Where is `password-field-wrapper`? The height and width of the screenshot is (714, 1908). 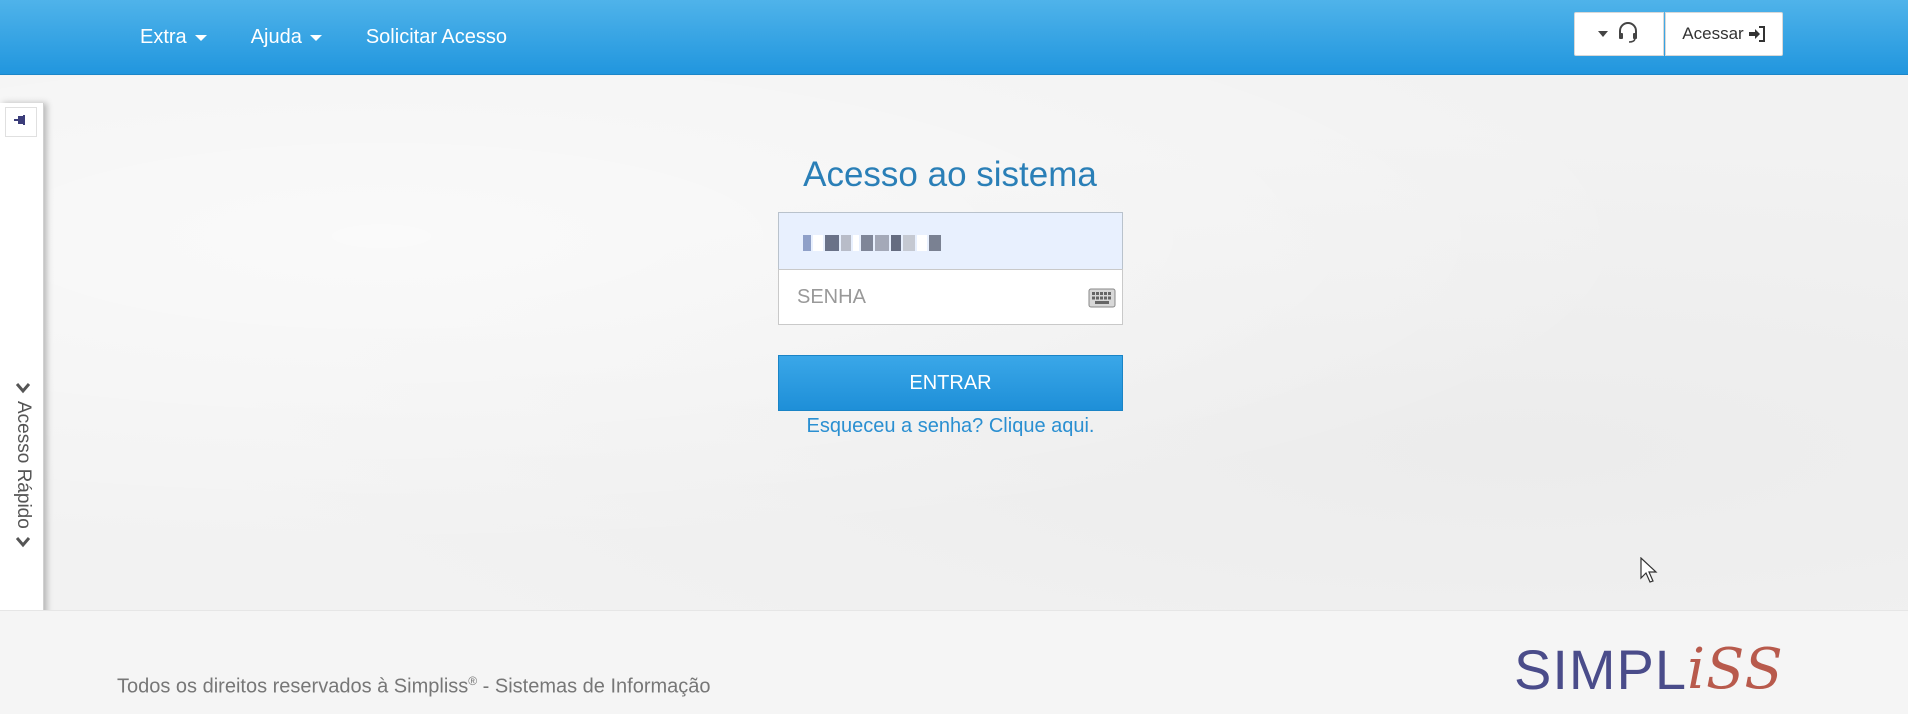
password-field-wrapper is located at coordinates (950, 297).